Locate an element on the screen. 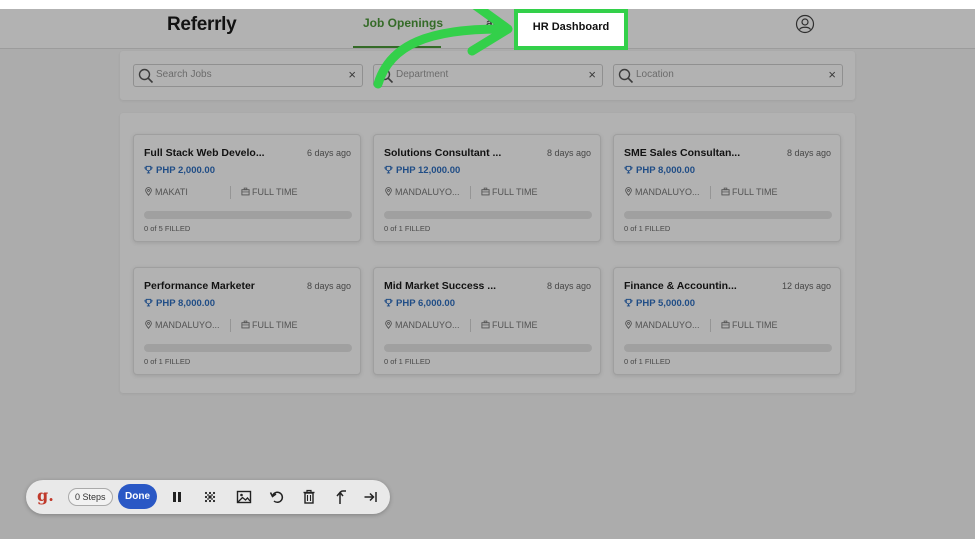  reward-amount: PHP 8,000.00 is located at coordinates (665, 170).